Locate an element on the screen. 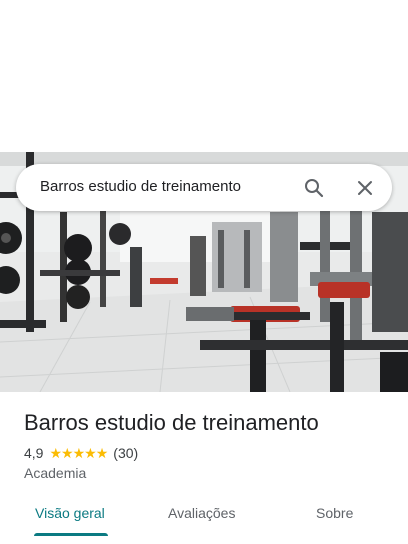 This screenshot has width=408, height=544. place-title: Barros estudio de treinamento is located at coordinates (171, 422).